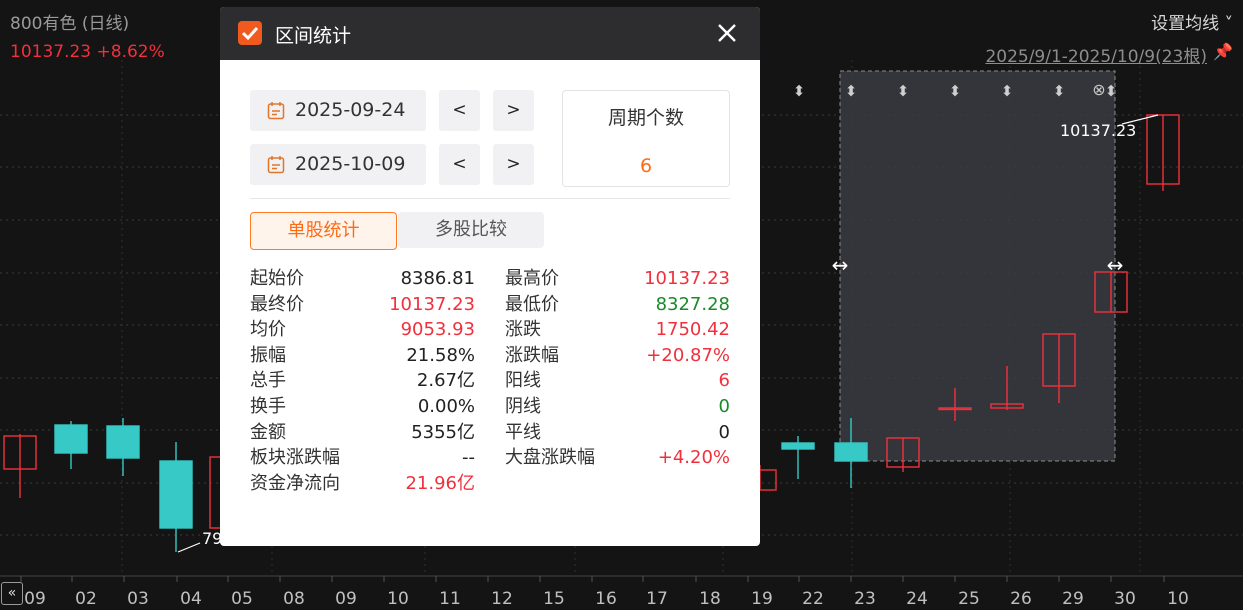 Image resolution: width=1243 pixels, height=610 pixels. I want to click on right_stats-label: 涨跌幅, so click(532, 355).